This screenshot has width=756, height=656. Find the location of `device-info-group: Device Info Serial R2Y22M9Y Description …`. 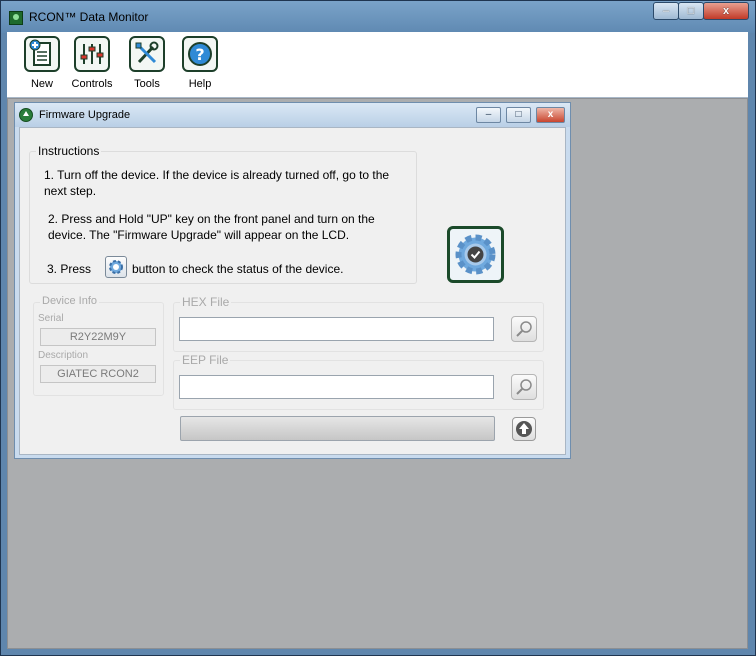

device-info-group: Device Info Serial R2Y22M9Y Description … is located at coordinates (98, 345).